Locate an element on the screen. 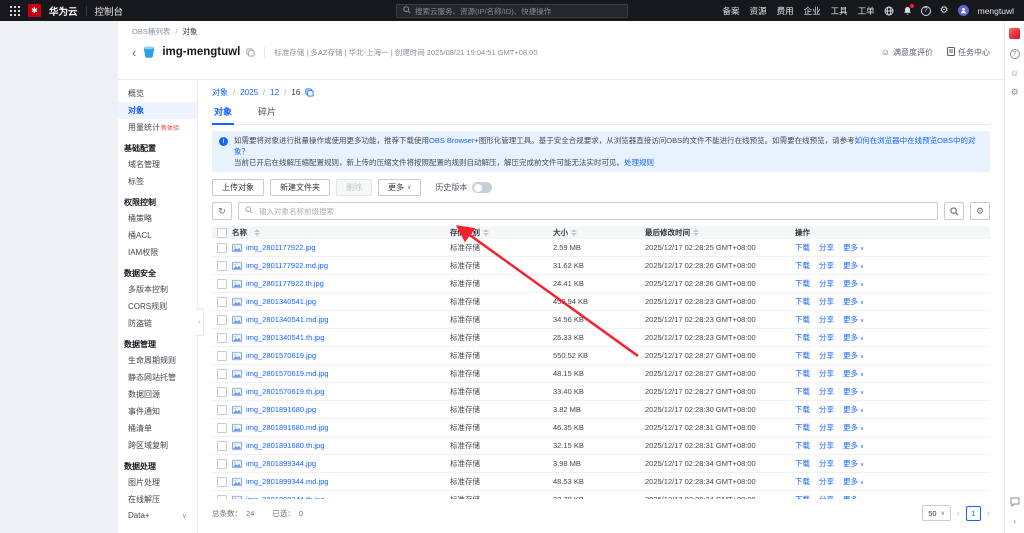  object-name-link: img_2801177922.jpg is located at coordinates (281, 247).